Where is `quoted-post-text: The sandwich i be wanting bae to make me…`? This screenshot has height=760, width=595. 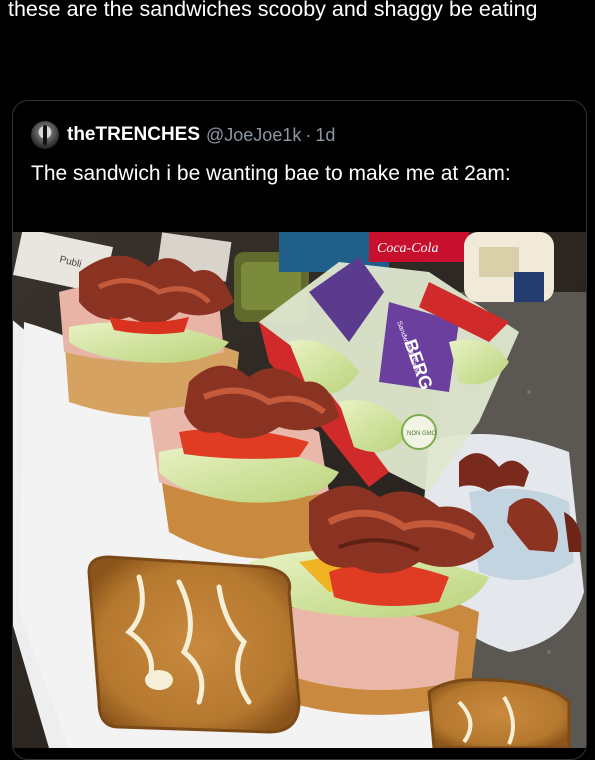 quoted-post-text: The sandwich i be wanting bae to make me… is located at coordinates (271, 173).